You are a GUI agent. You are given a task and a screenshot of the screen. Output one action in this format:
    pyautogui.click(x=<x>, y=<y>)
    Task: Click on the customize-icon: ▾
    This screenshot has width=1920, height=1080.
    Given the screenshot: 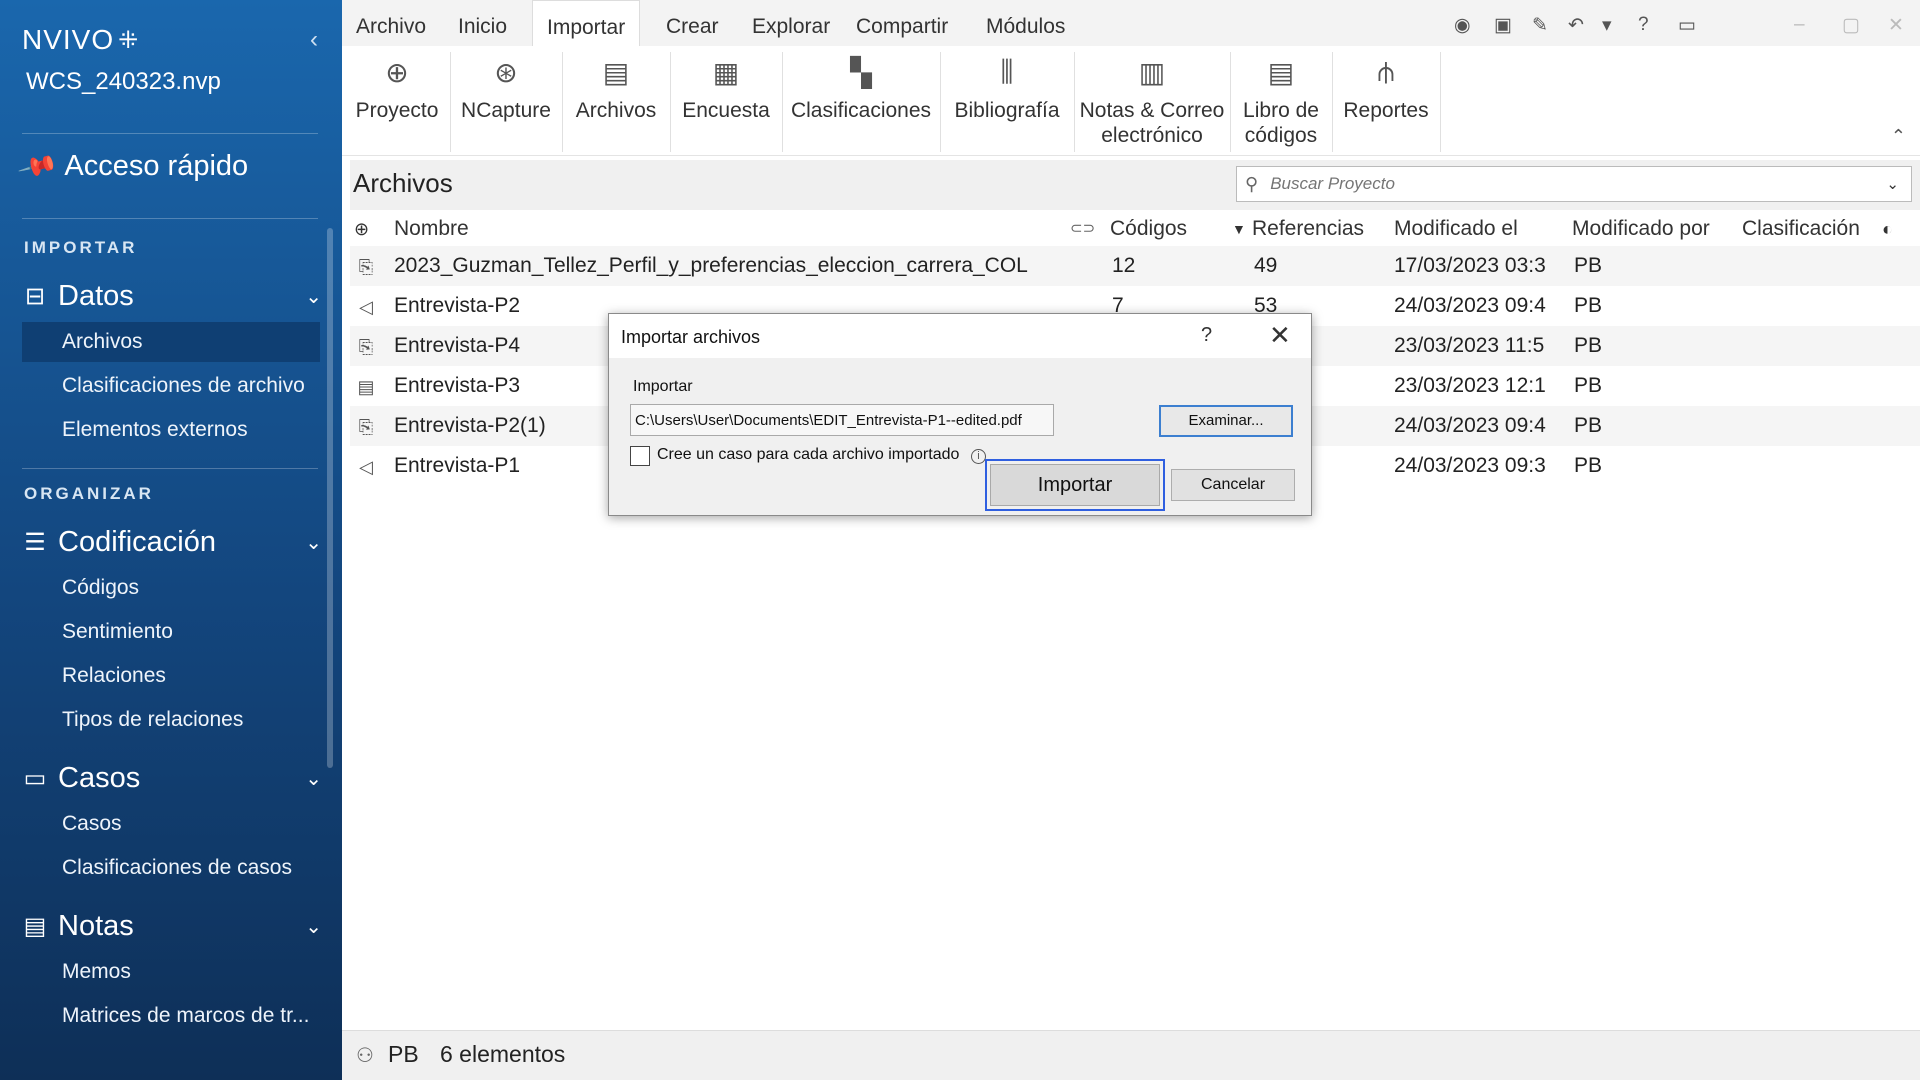 What is the action you would take?
    pyautogui.click(x=1607, y=25)
    